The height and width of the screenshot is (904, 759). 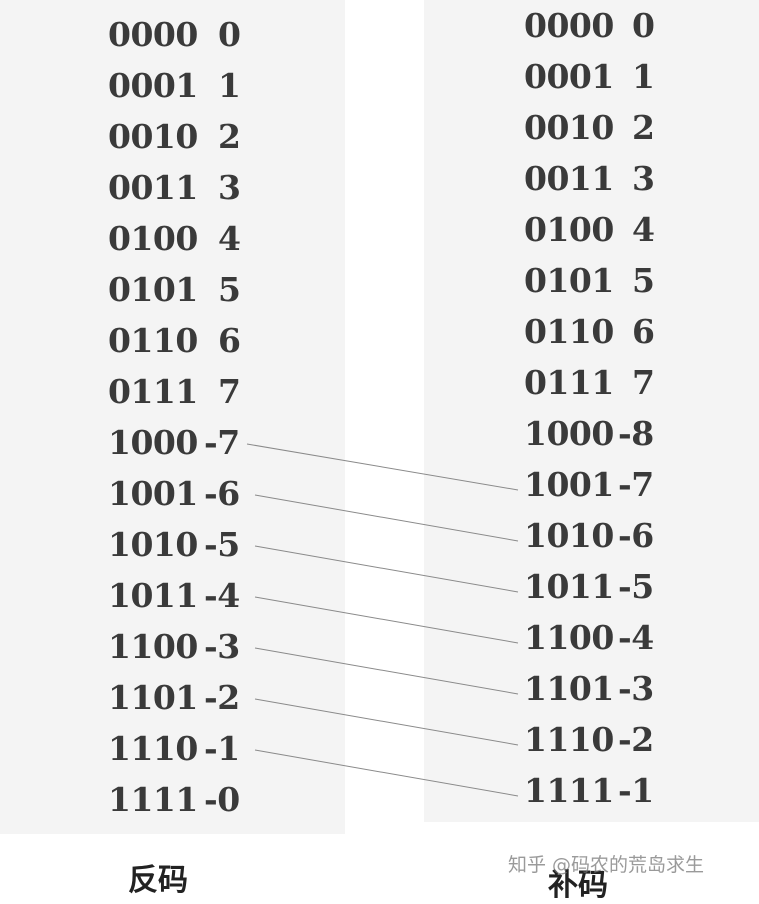 I want to click on left-binary-value: 1000, so click(x=153, y=442).